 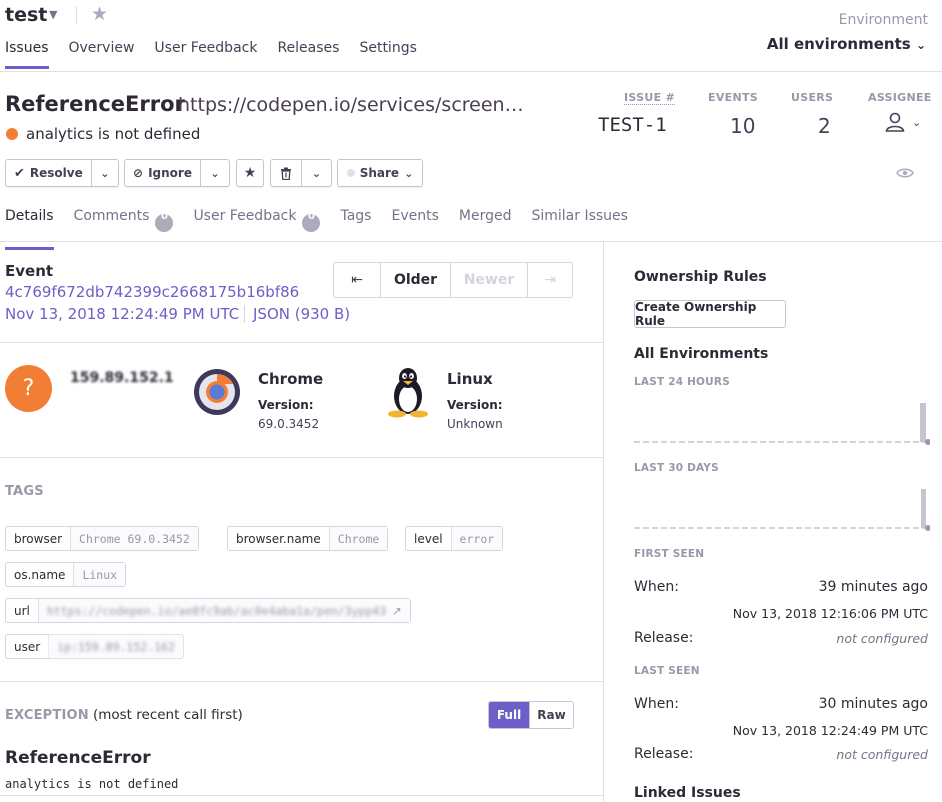 I want to click on assignee-label: ASSIGNEE, so click(x=900, y=97).